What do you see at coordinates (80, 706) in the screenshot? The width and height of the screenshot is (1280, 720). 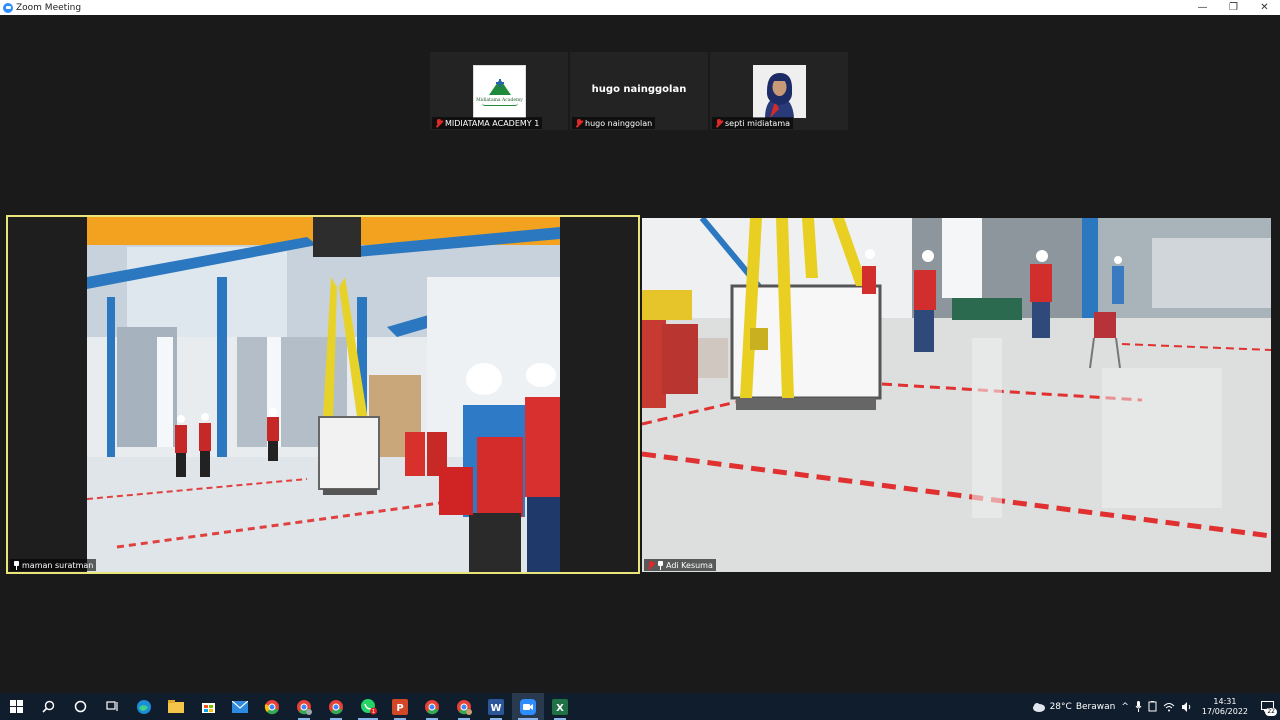 I see `cortana-icon` at bounding box center [80, 706].